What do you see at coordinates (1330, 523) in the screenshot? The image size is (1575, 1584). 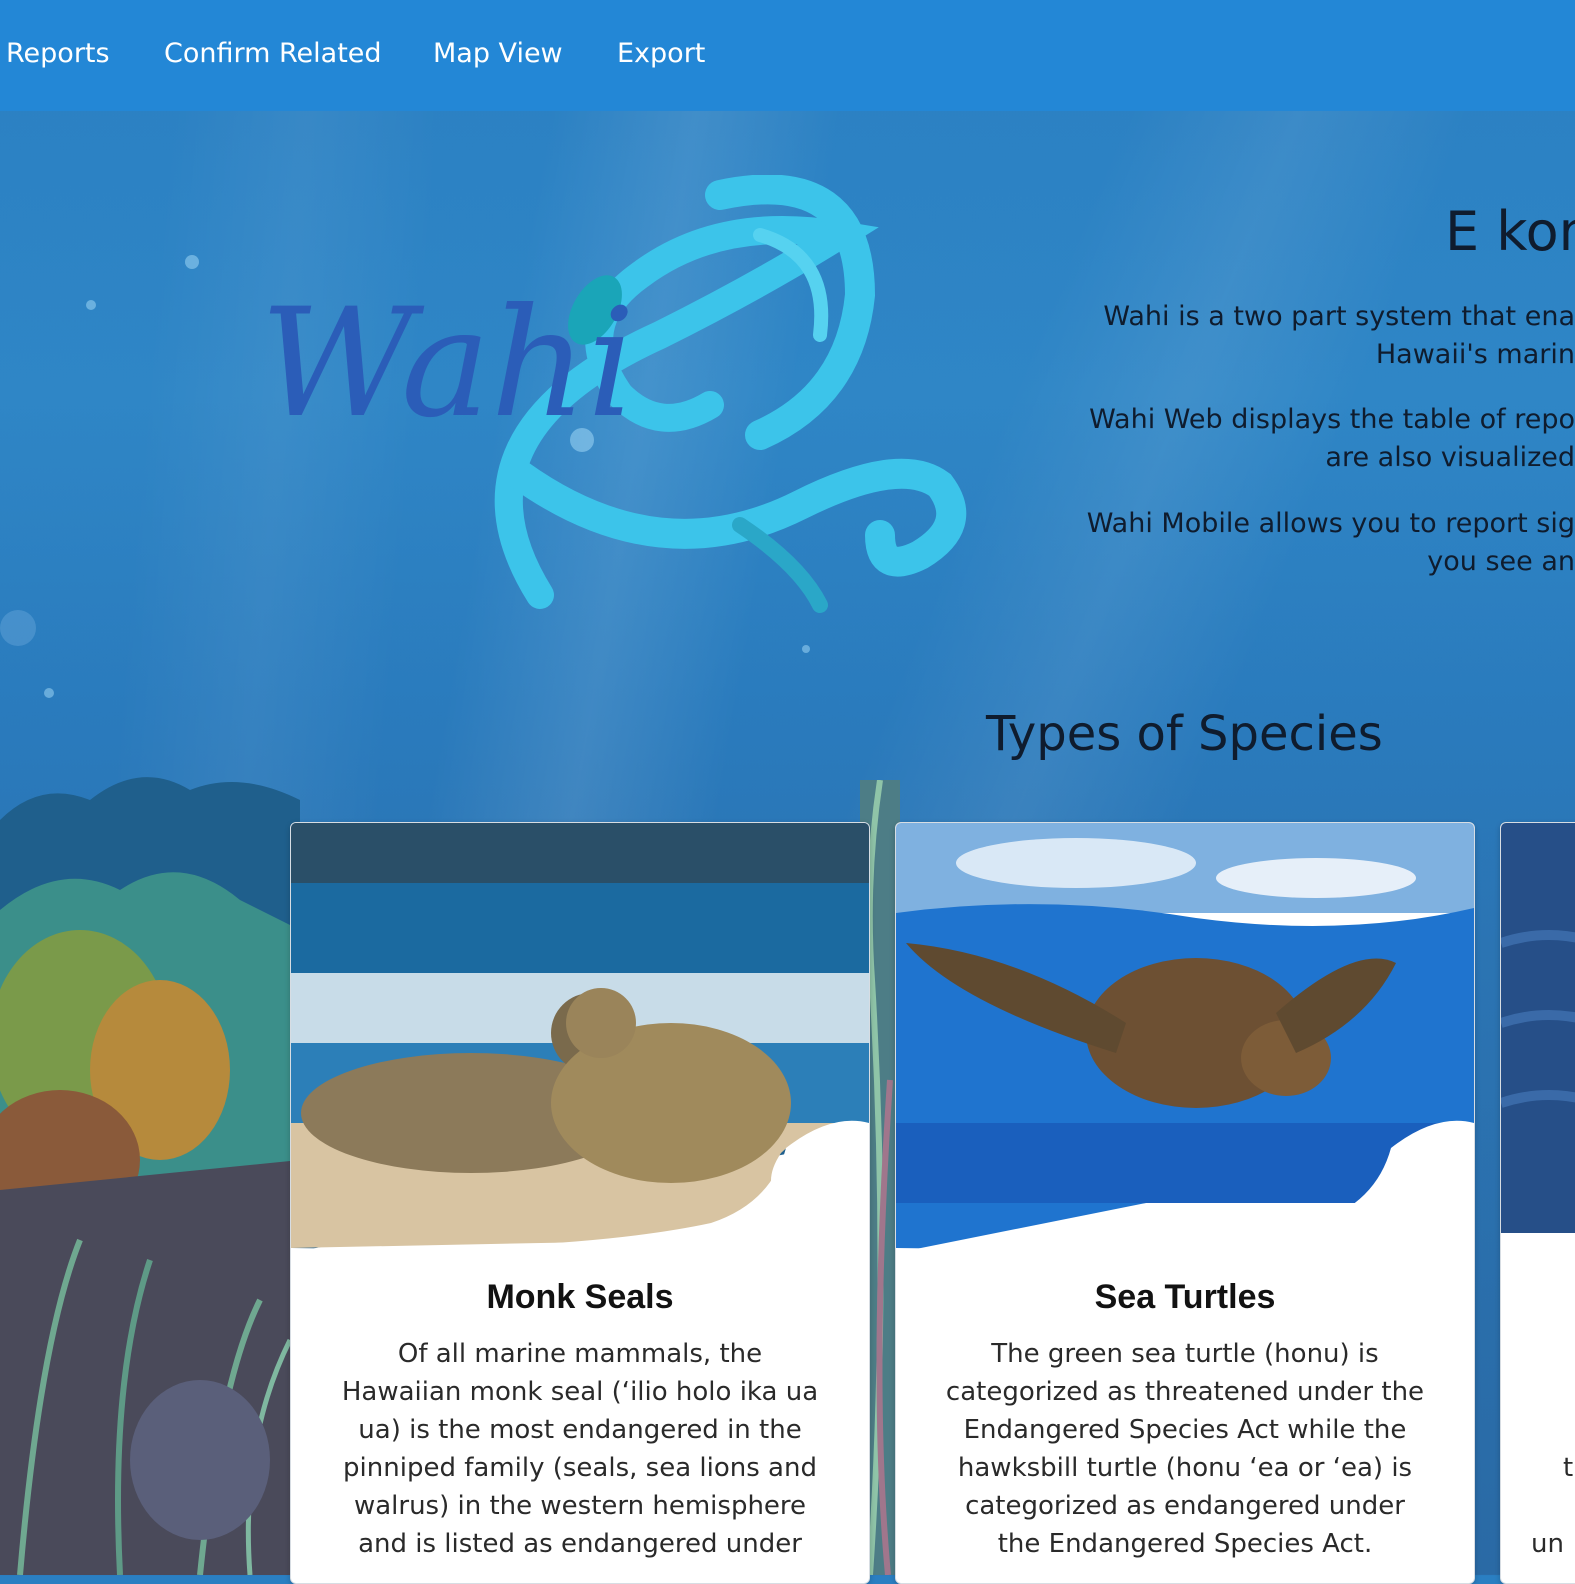 I see `intro-line: Wahi Mobile allows you to report sig` at bounding box center [1330, 523].